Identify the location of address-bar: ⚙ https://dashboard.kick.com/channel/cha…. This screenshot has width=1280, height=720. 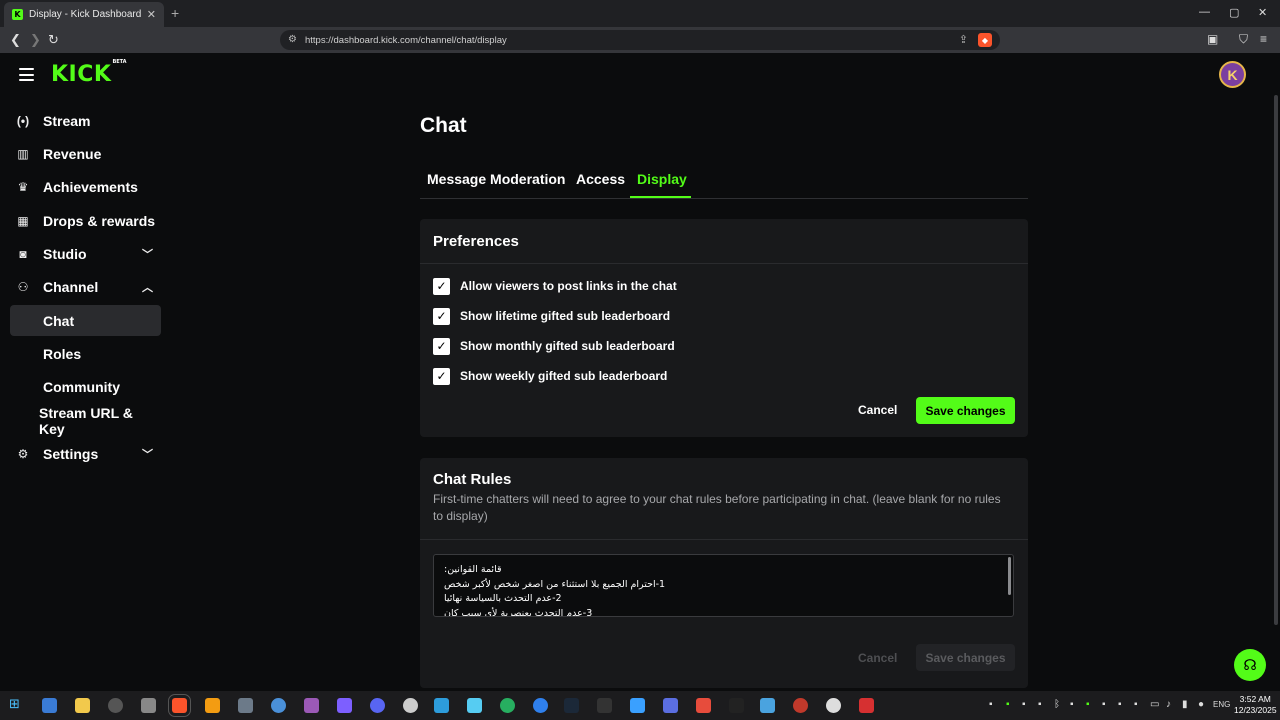
(640, 40).